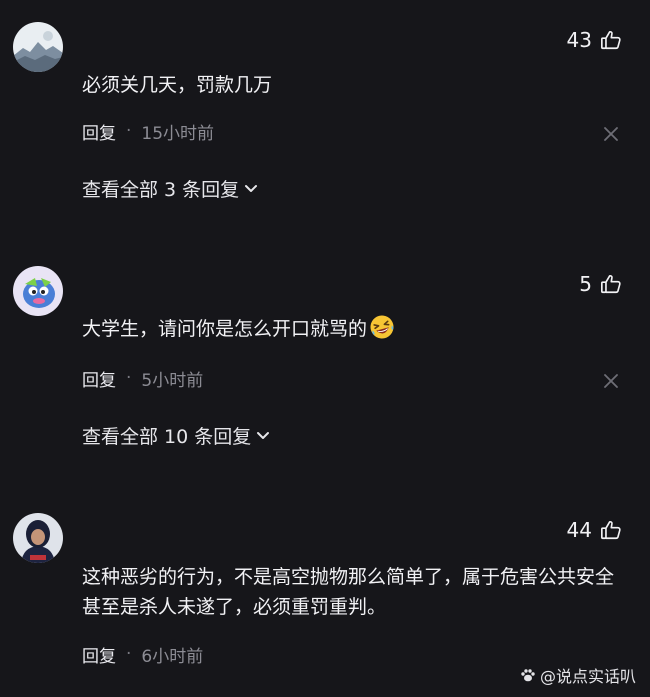  Describe the element at coordinates (225, 329) in the screenshot. I see `comment-text: 大学生，请问你是怎么开口就骂的` at that location.